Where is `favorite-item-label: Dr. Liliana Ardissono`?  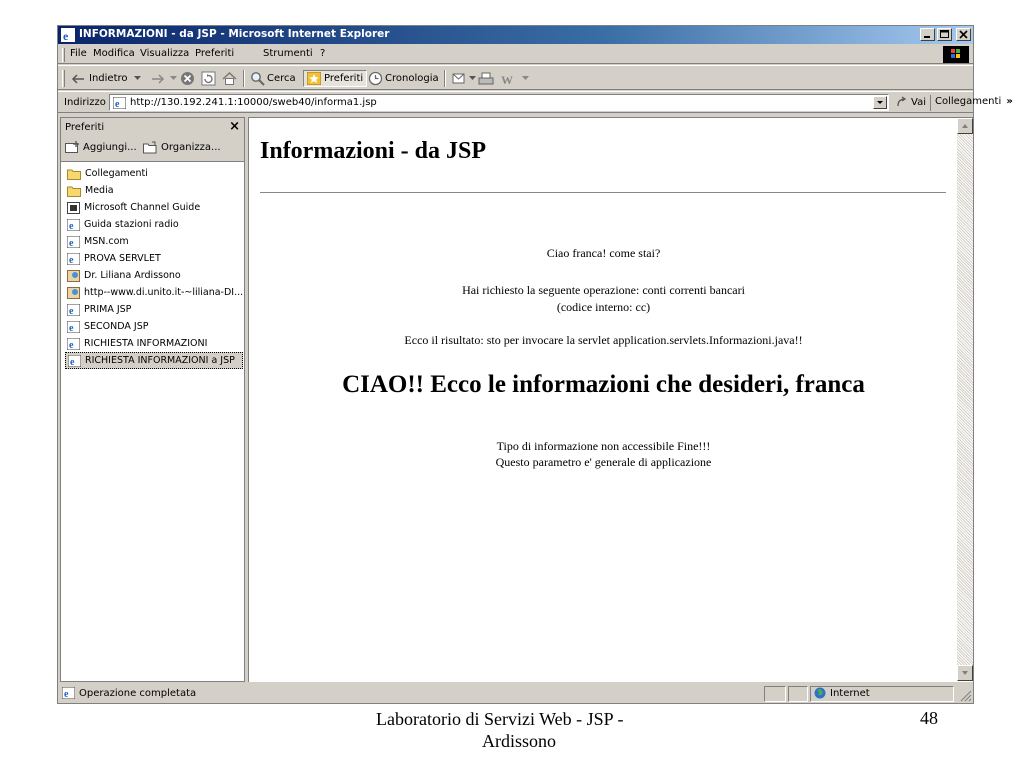 favorite-item-label: Dr. Liliana Ardissono is located at coordinates (132, 275).